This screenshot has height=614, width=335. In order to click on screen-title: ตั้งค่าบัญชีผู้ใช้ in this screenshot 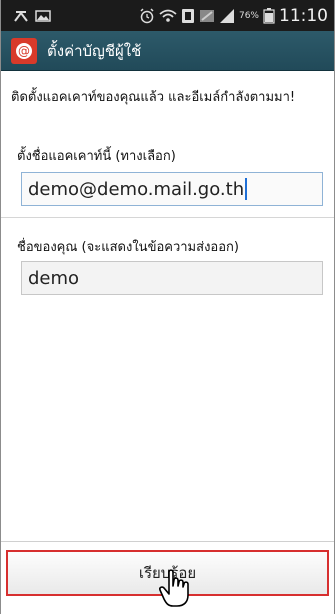, I will do `click(94, 50)`.